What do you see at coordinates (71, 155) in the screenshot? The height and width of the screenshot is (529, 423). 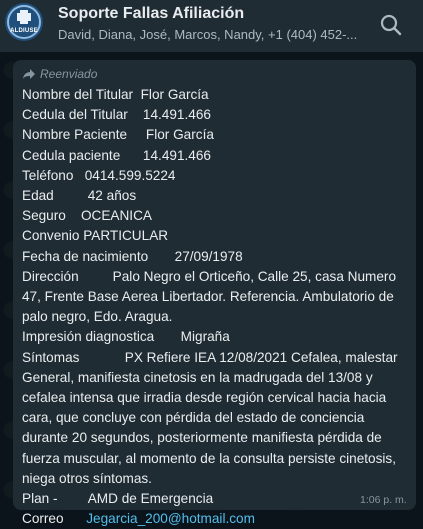 I see `line-label: Cedula paciente` at bounding box center [71, 155].